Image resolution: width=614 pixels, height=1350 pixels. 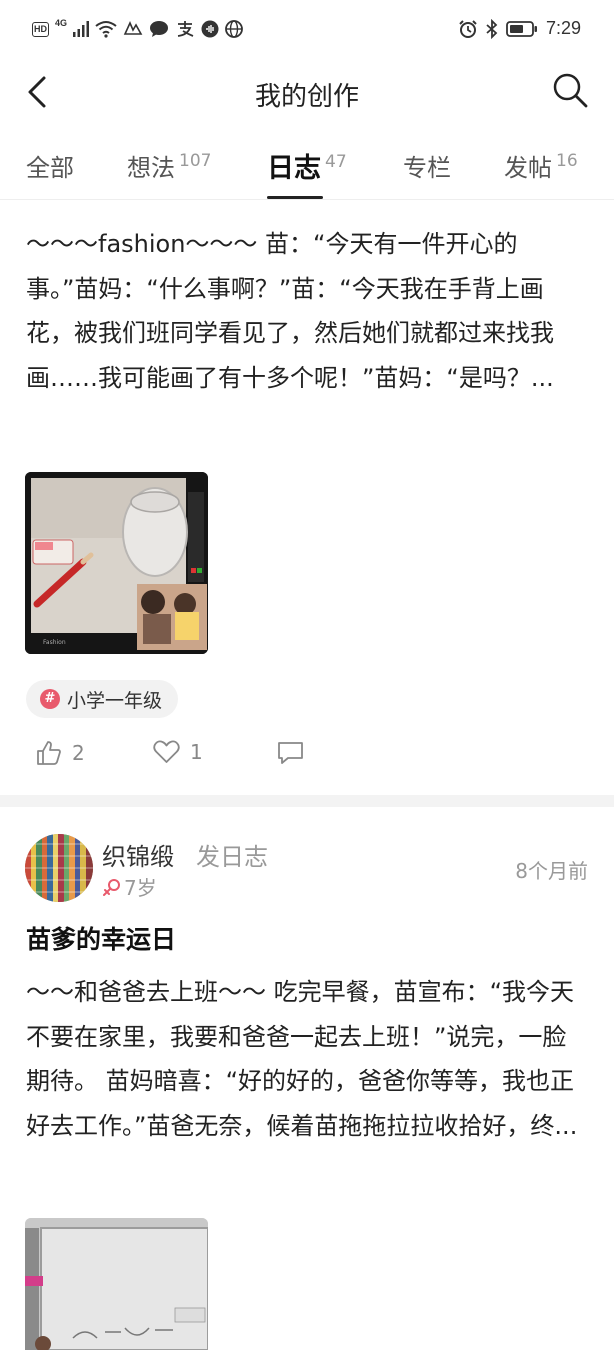 I want to click on thumbs-up-icon, so click(x=49, y=753).